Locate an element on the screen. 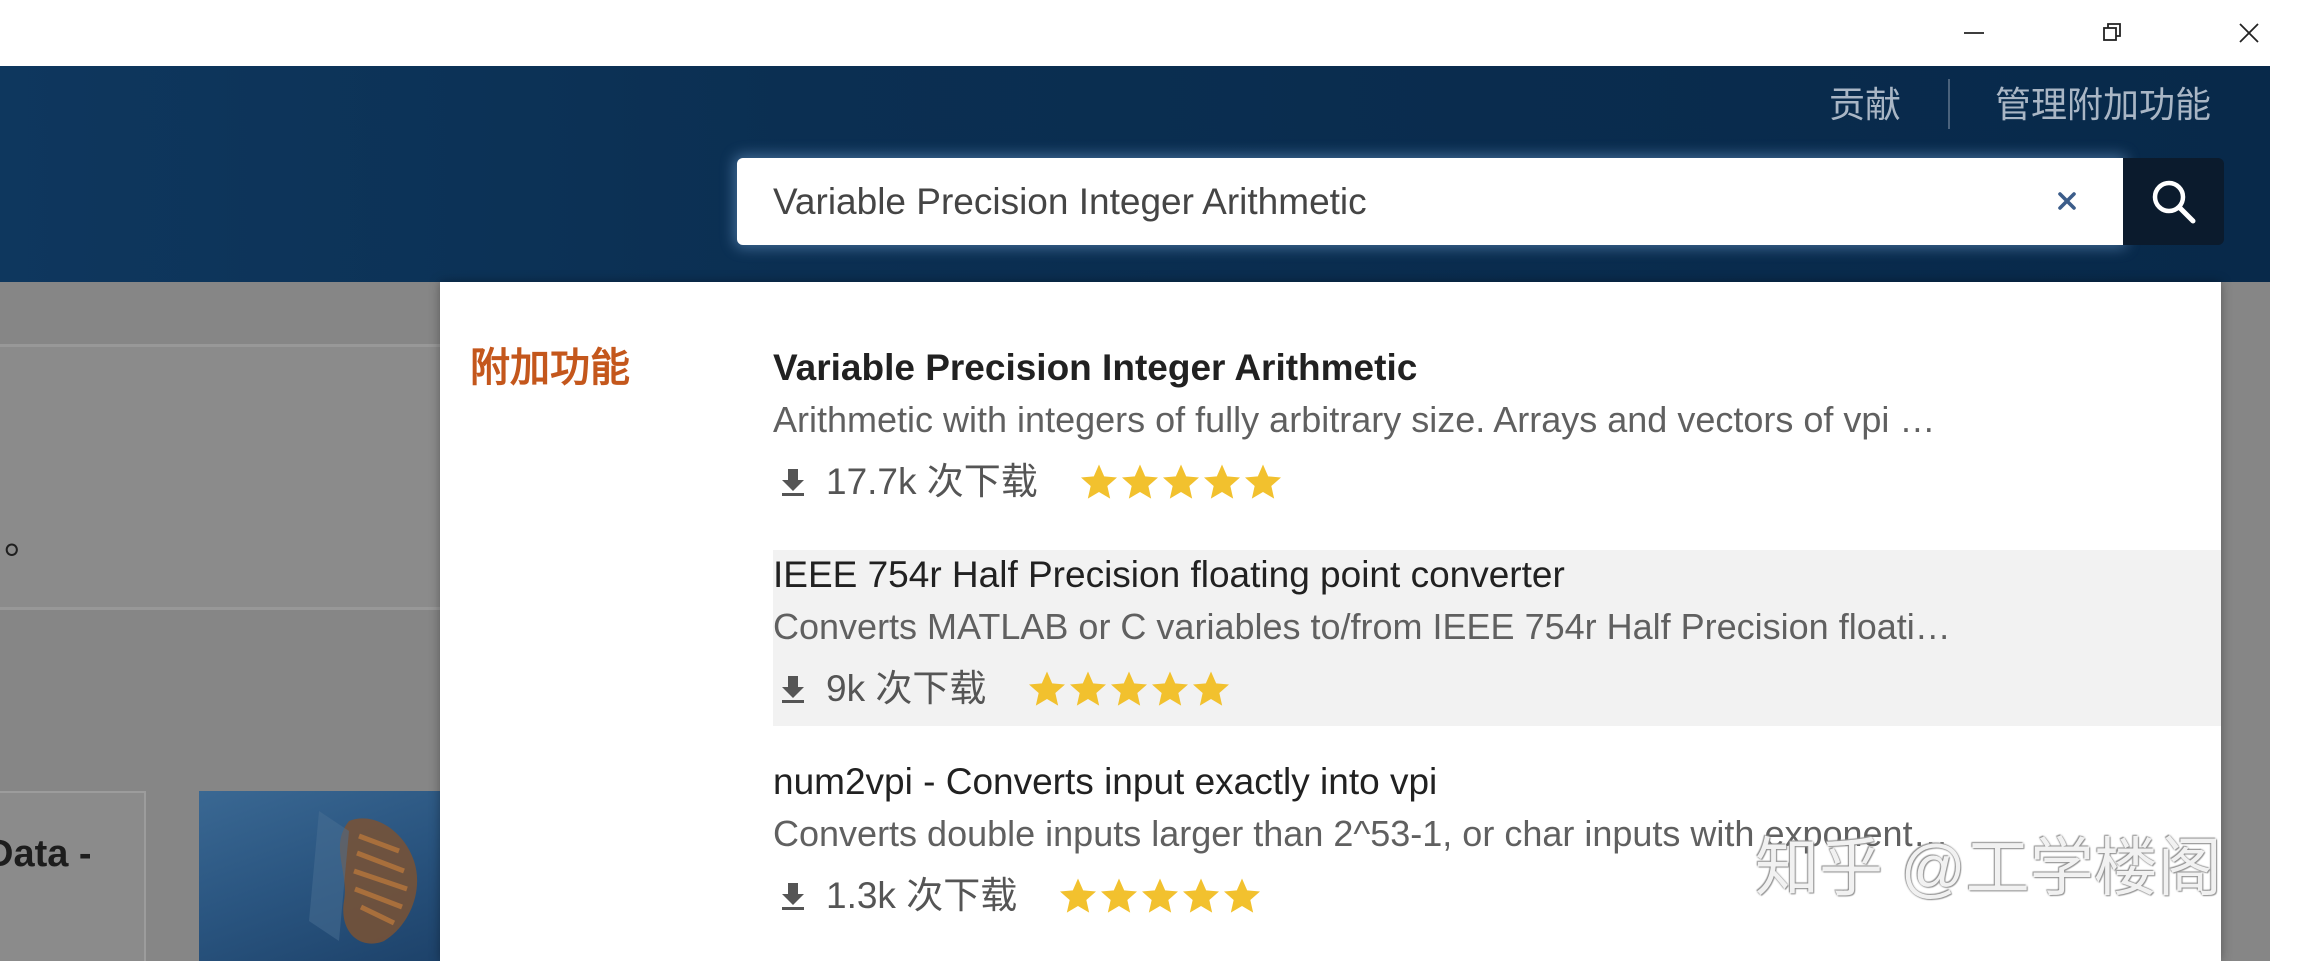 Image resolution: width=2317 pixels, height=961 pixels. manage-addons-link: 管理附加功能 is located at coordinates (2103, 105).